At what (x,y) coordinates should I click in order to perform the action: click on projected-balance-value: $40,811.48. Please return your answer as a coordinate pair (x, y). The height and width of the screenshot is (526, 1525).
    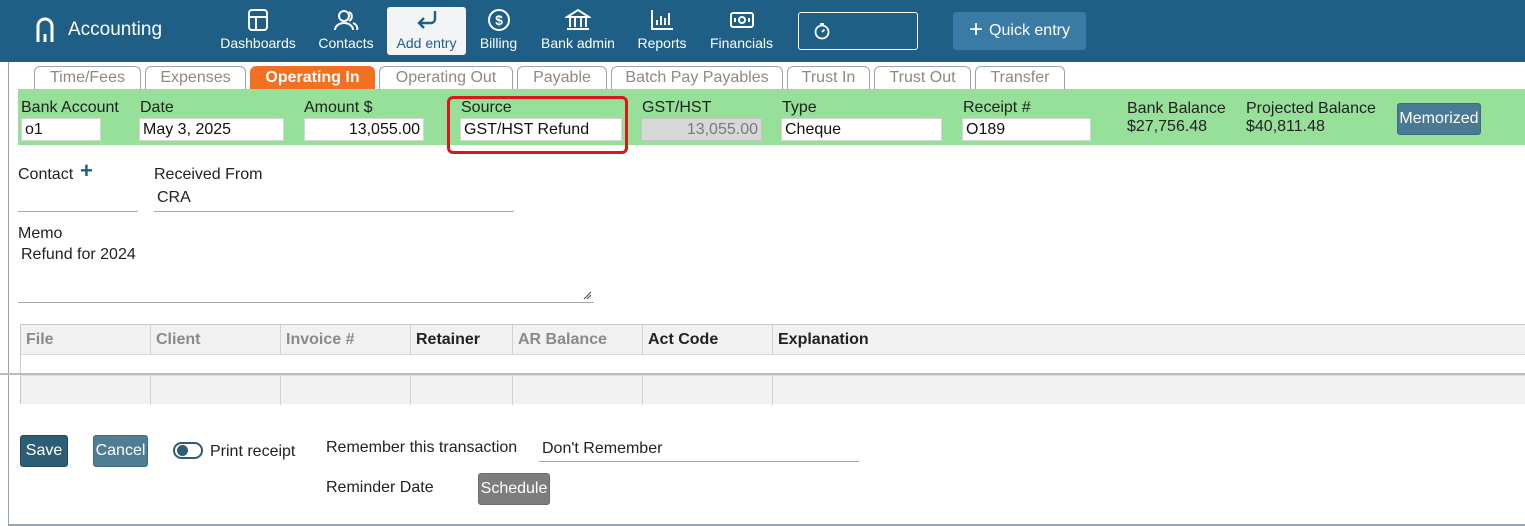
    Looking at the image, I should click on (1285, 126).